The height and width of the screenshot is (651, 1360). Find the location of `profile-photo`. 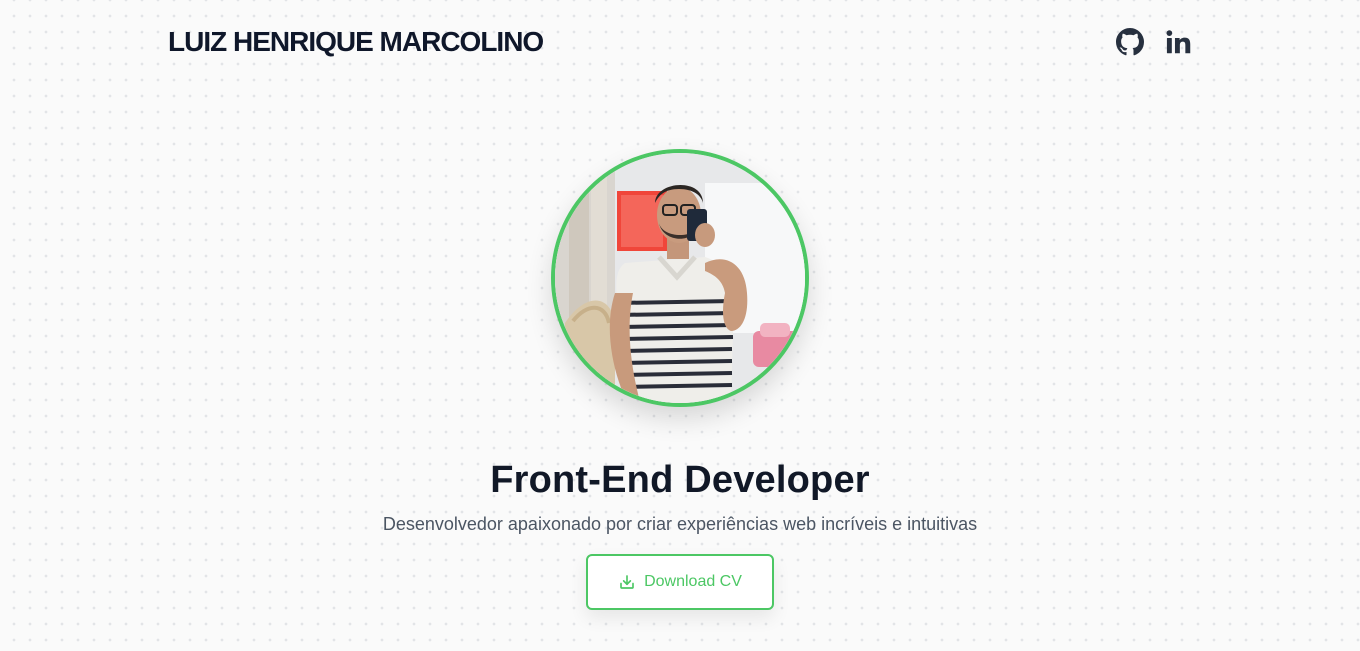

profile-photo is located at coordinates (680, 278).